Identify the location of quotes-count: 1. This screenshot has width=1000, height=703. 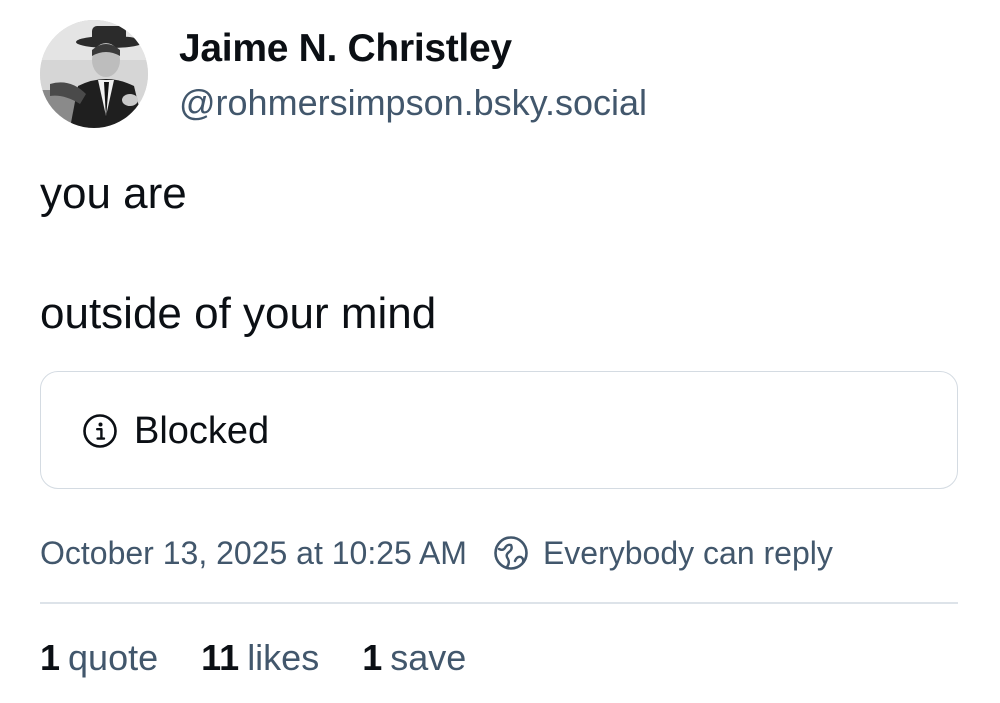
(50, 657).